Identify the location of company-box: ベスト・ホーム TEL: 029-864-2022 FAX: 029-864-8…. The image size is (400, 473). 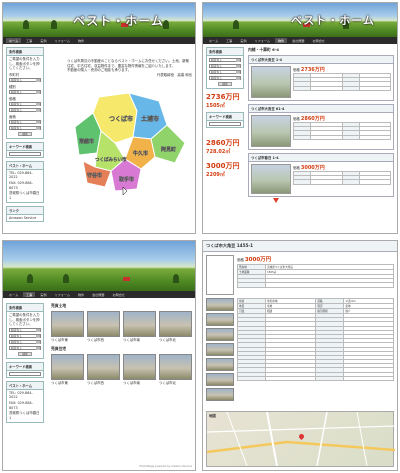
(25, 182).